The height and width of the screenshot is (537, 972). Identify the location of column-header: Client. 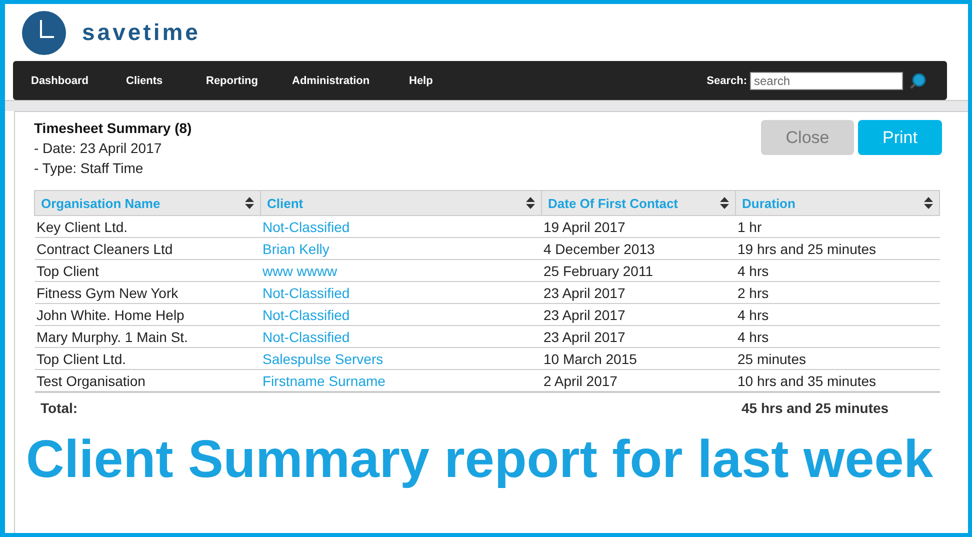
(401, 203).